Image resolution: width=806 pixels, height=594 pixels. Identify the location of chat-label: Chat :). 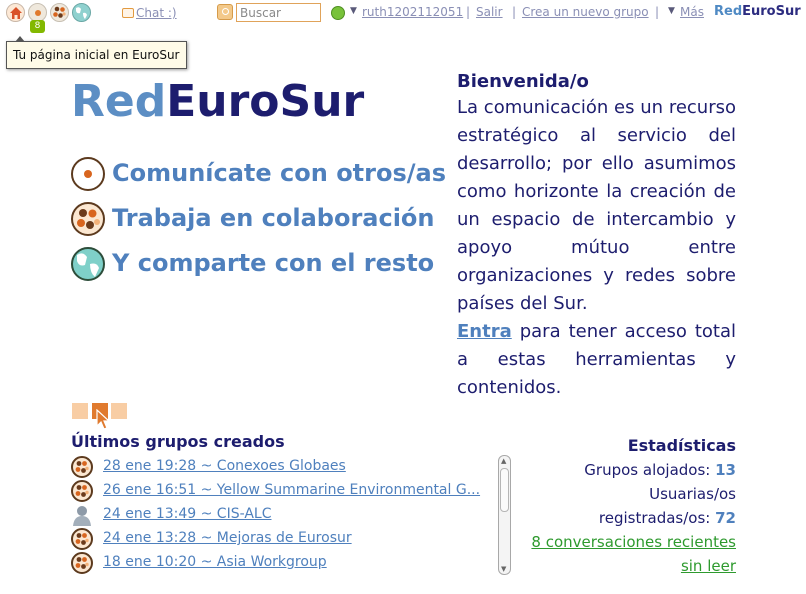
(156, 13).